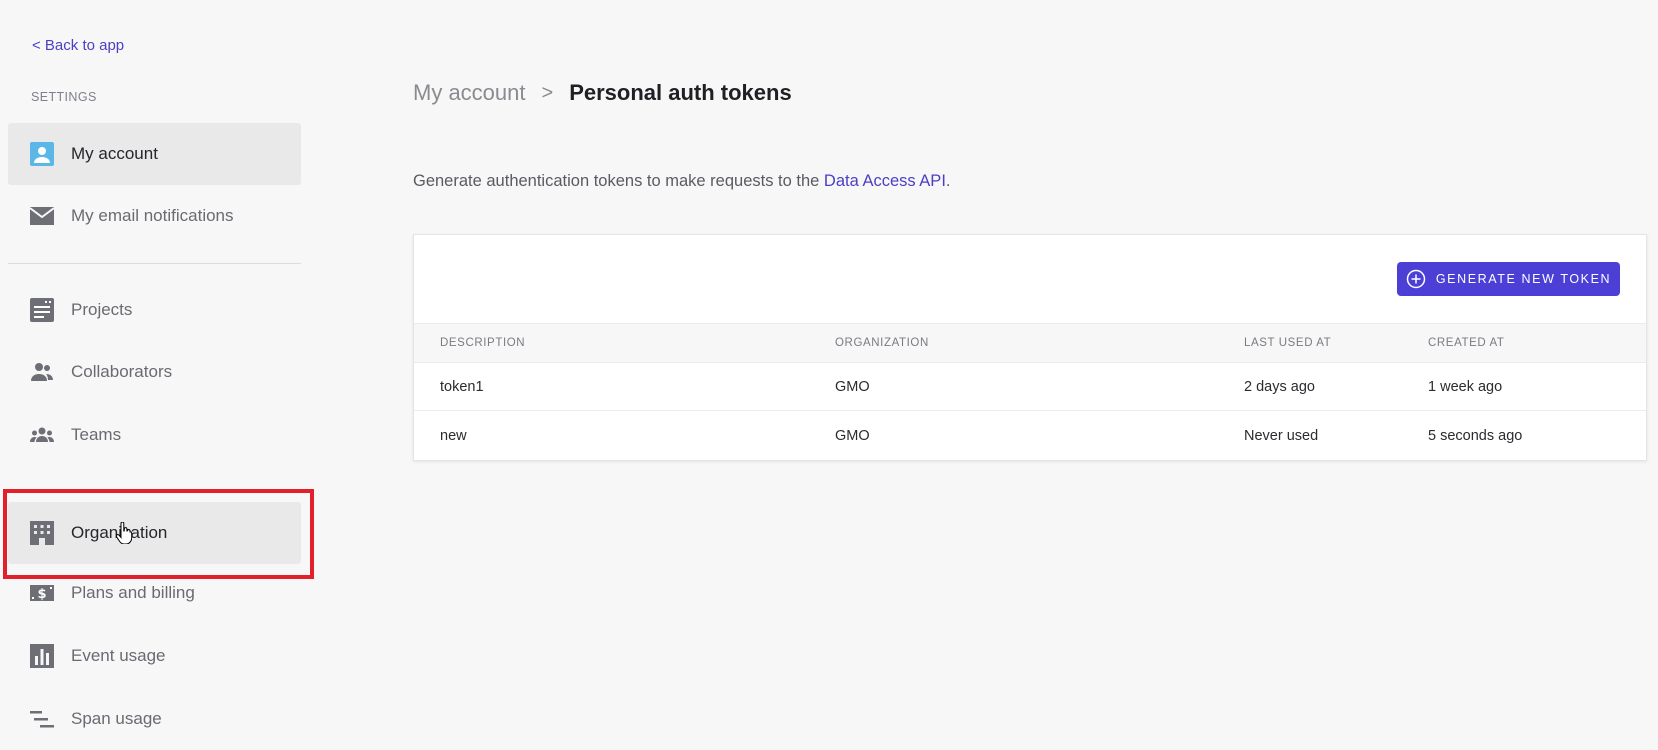 This screenshot has width=1658, height=750. Describe the element at coordinates (882, 343) in the screenshot. I see `column-header-organization: ORGANIZATION` at that location.